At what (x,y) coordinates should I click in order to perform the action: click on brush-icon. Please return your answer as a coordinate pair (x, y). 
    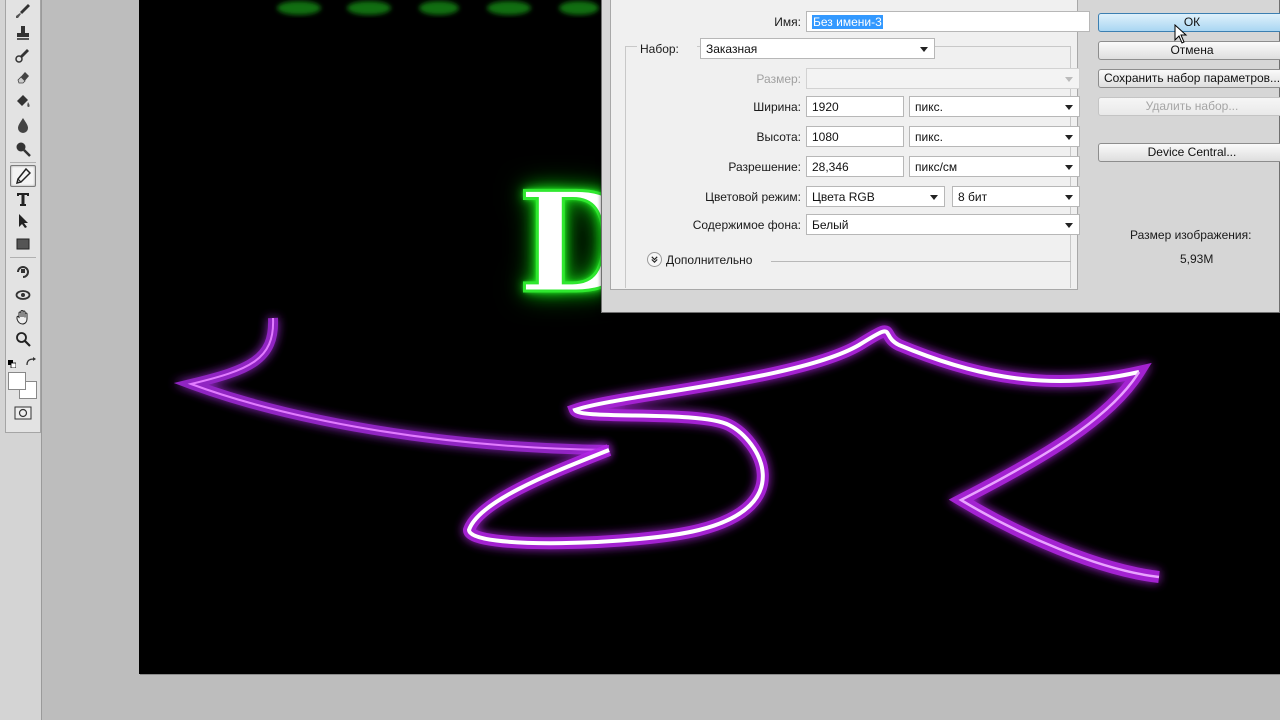
    Looking at the image, I should click on (23, 11).